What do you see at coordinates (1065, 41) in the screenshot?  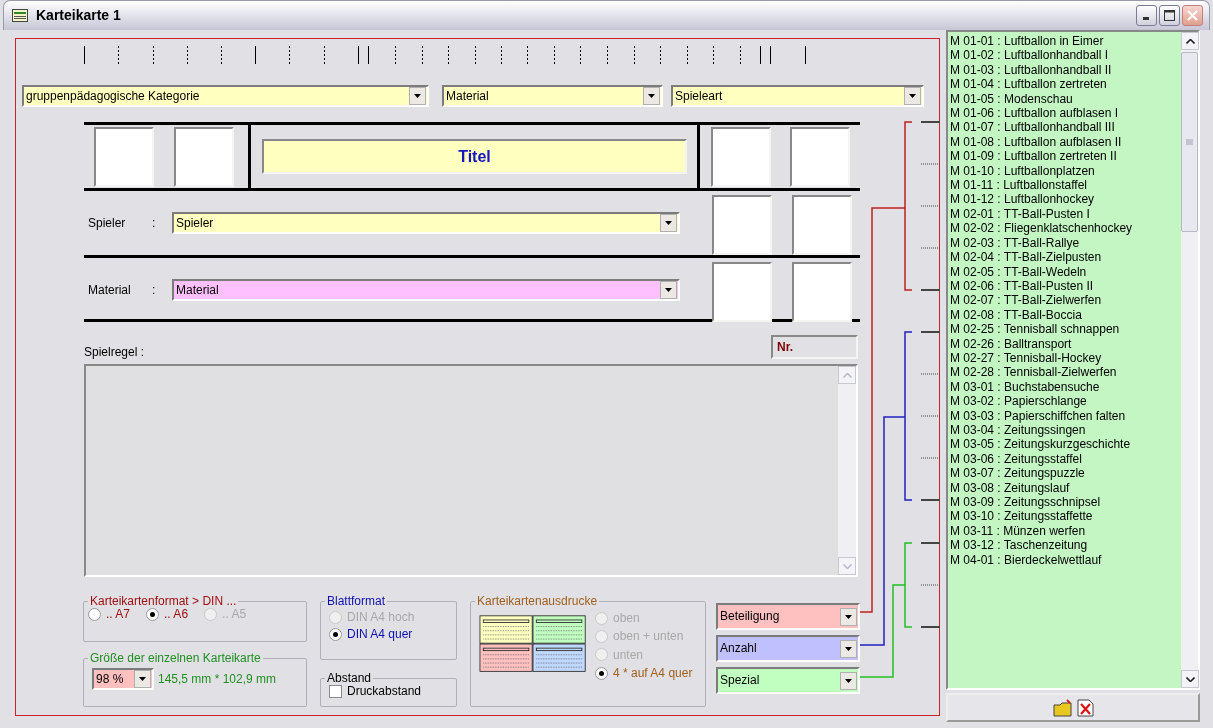 I see `list-item: M 01-01 : Luftballon in Eimer` at bounding box center [1065, 41].